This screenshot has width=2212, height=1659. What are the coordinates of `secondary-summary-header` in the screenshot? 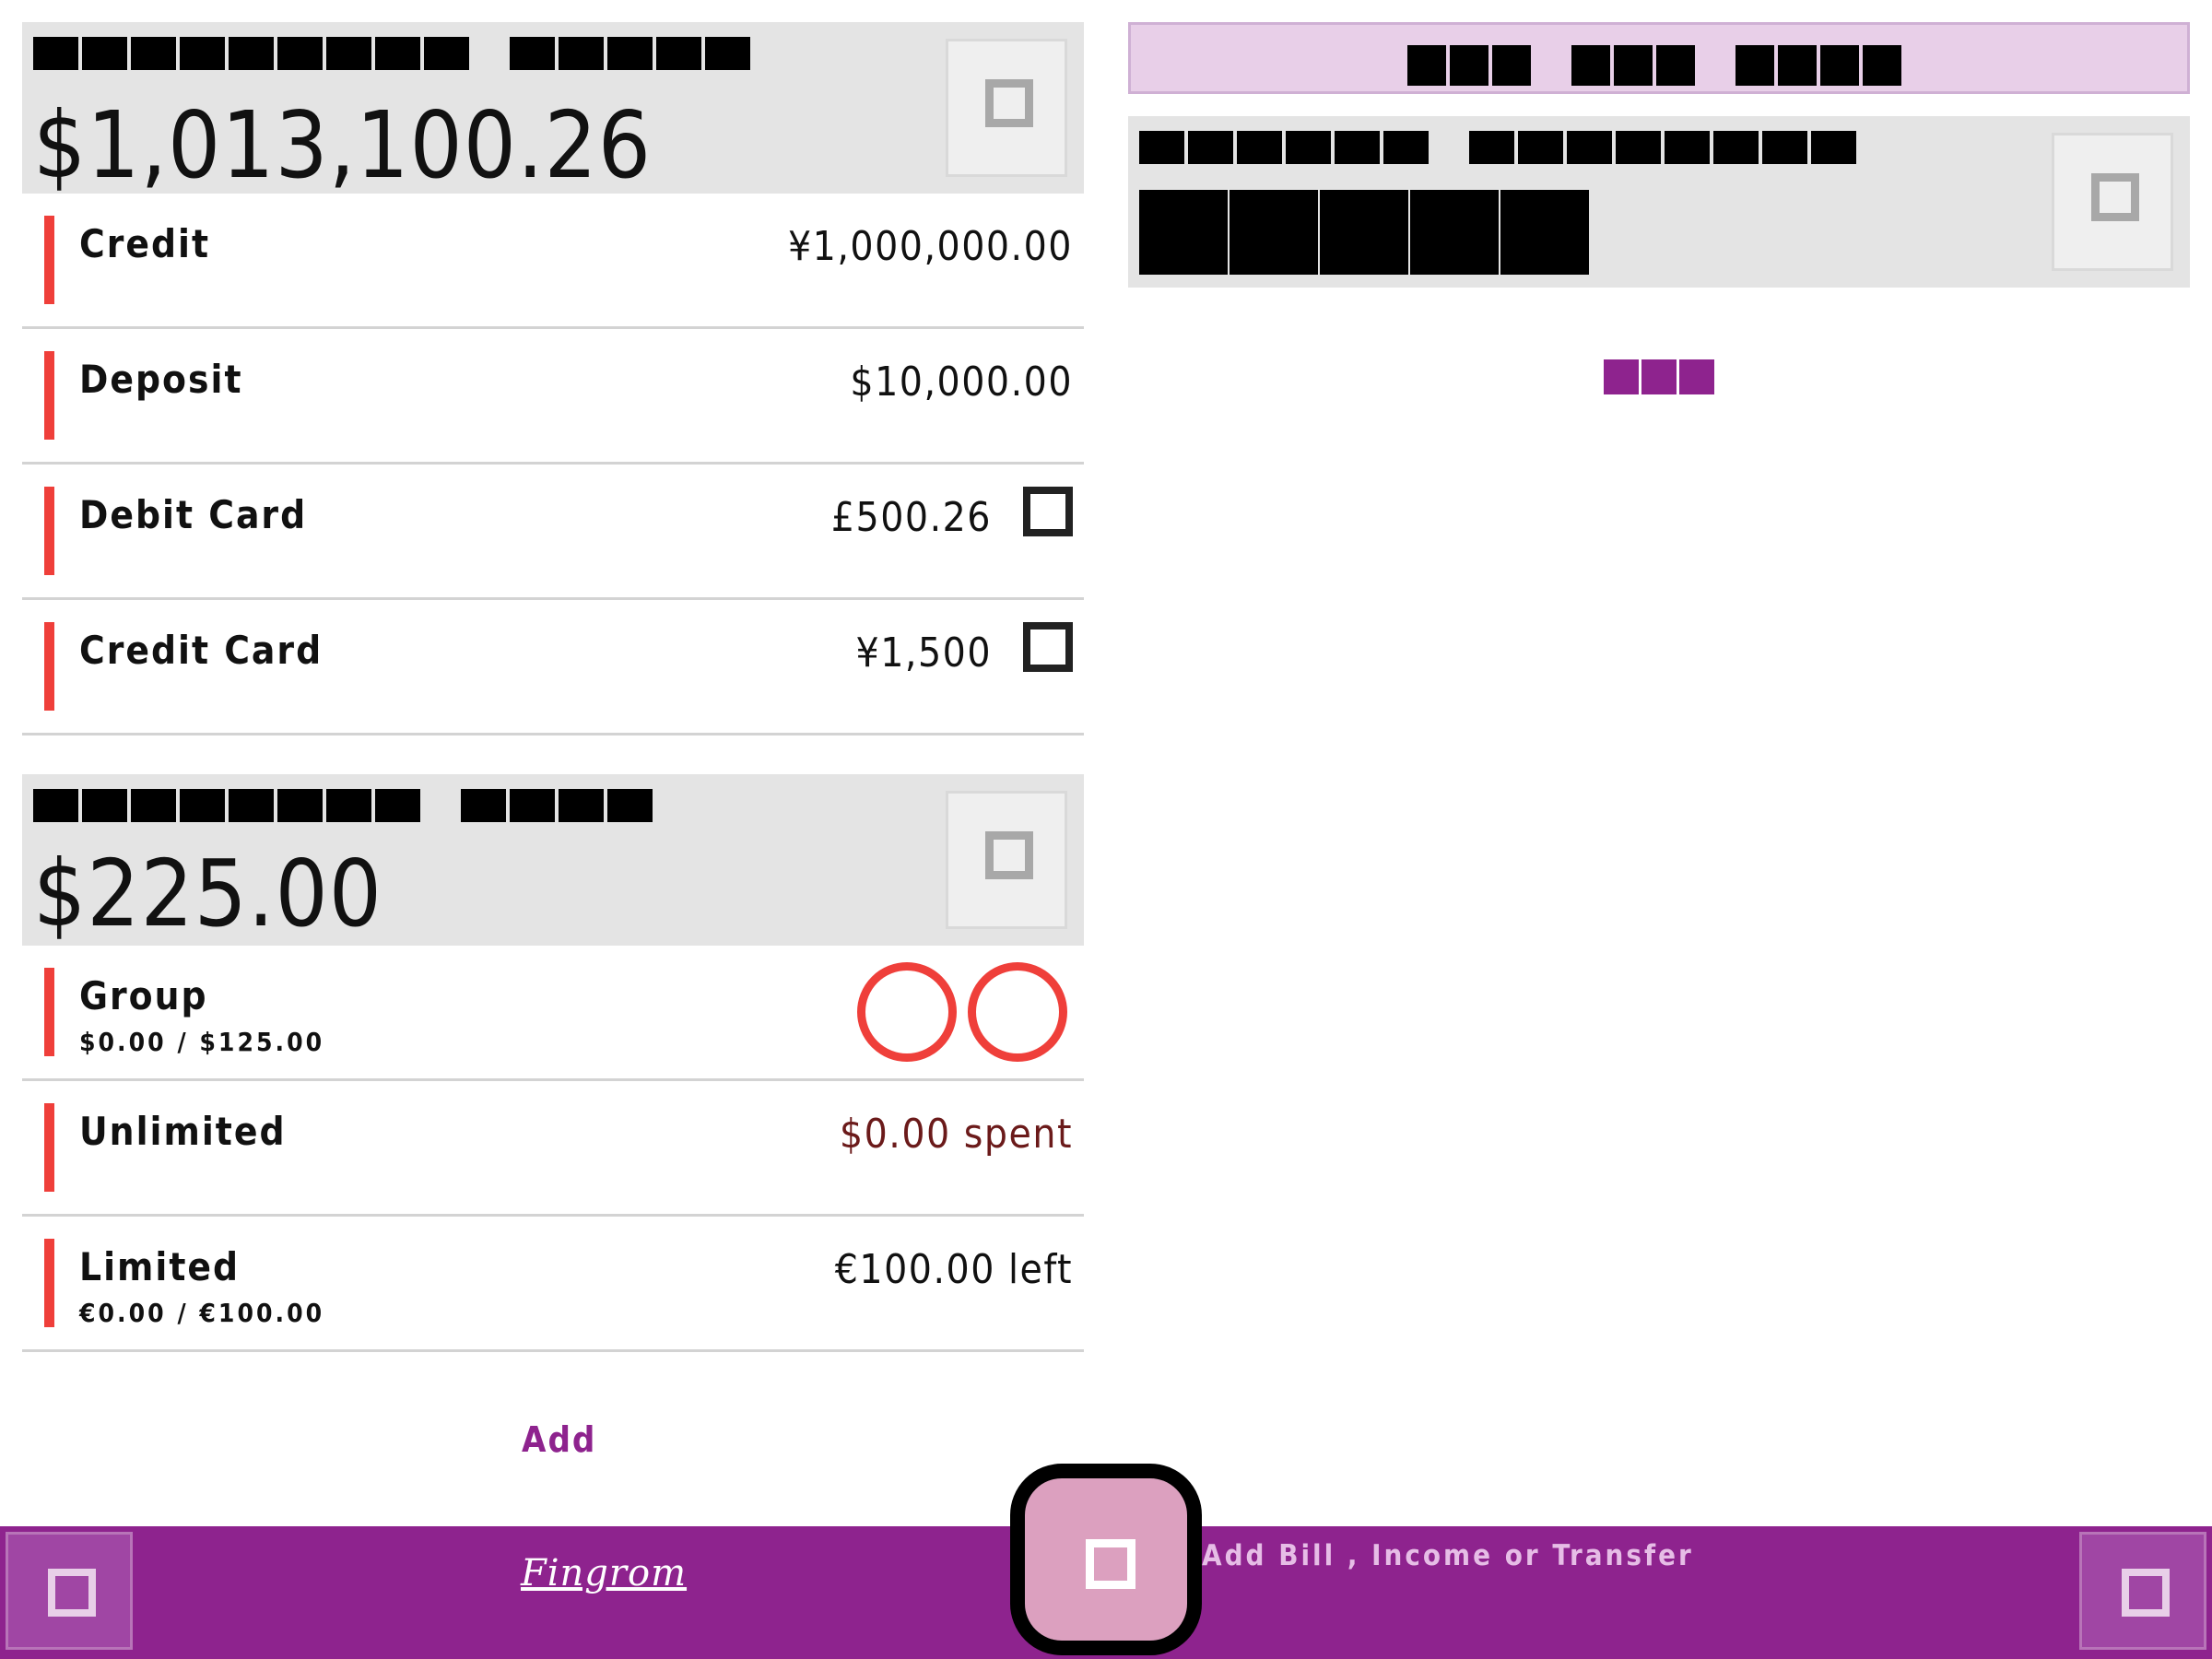 It's located at (1659, 202).